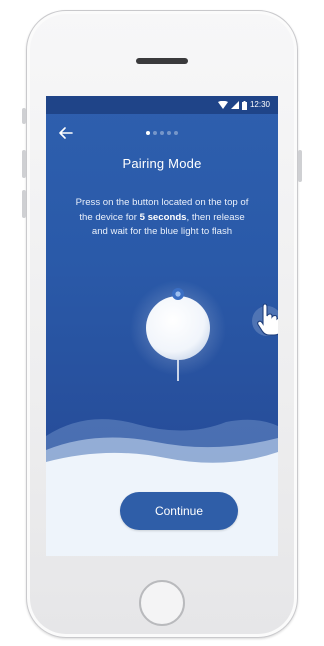 Image resolution: width=324 pixels, height=646 pixels. I want to click on wifi-icon, so click(222, 105).